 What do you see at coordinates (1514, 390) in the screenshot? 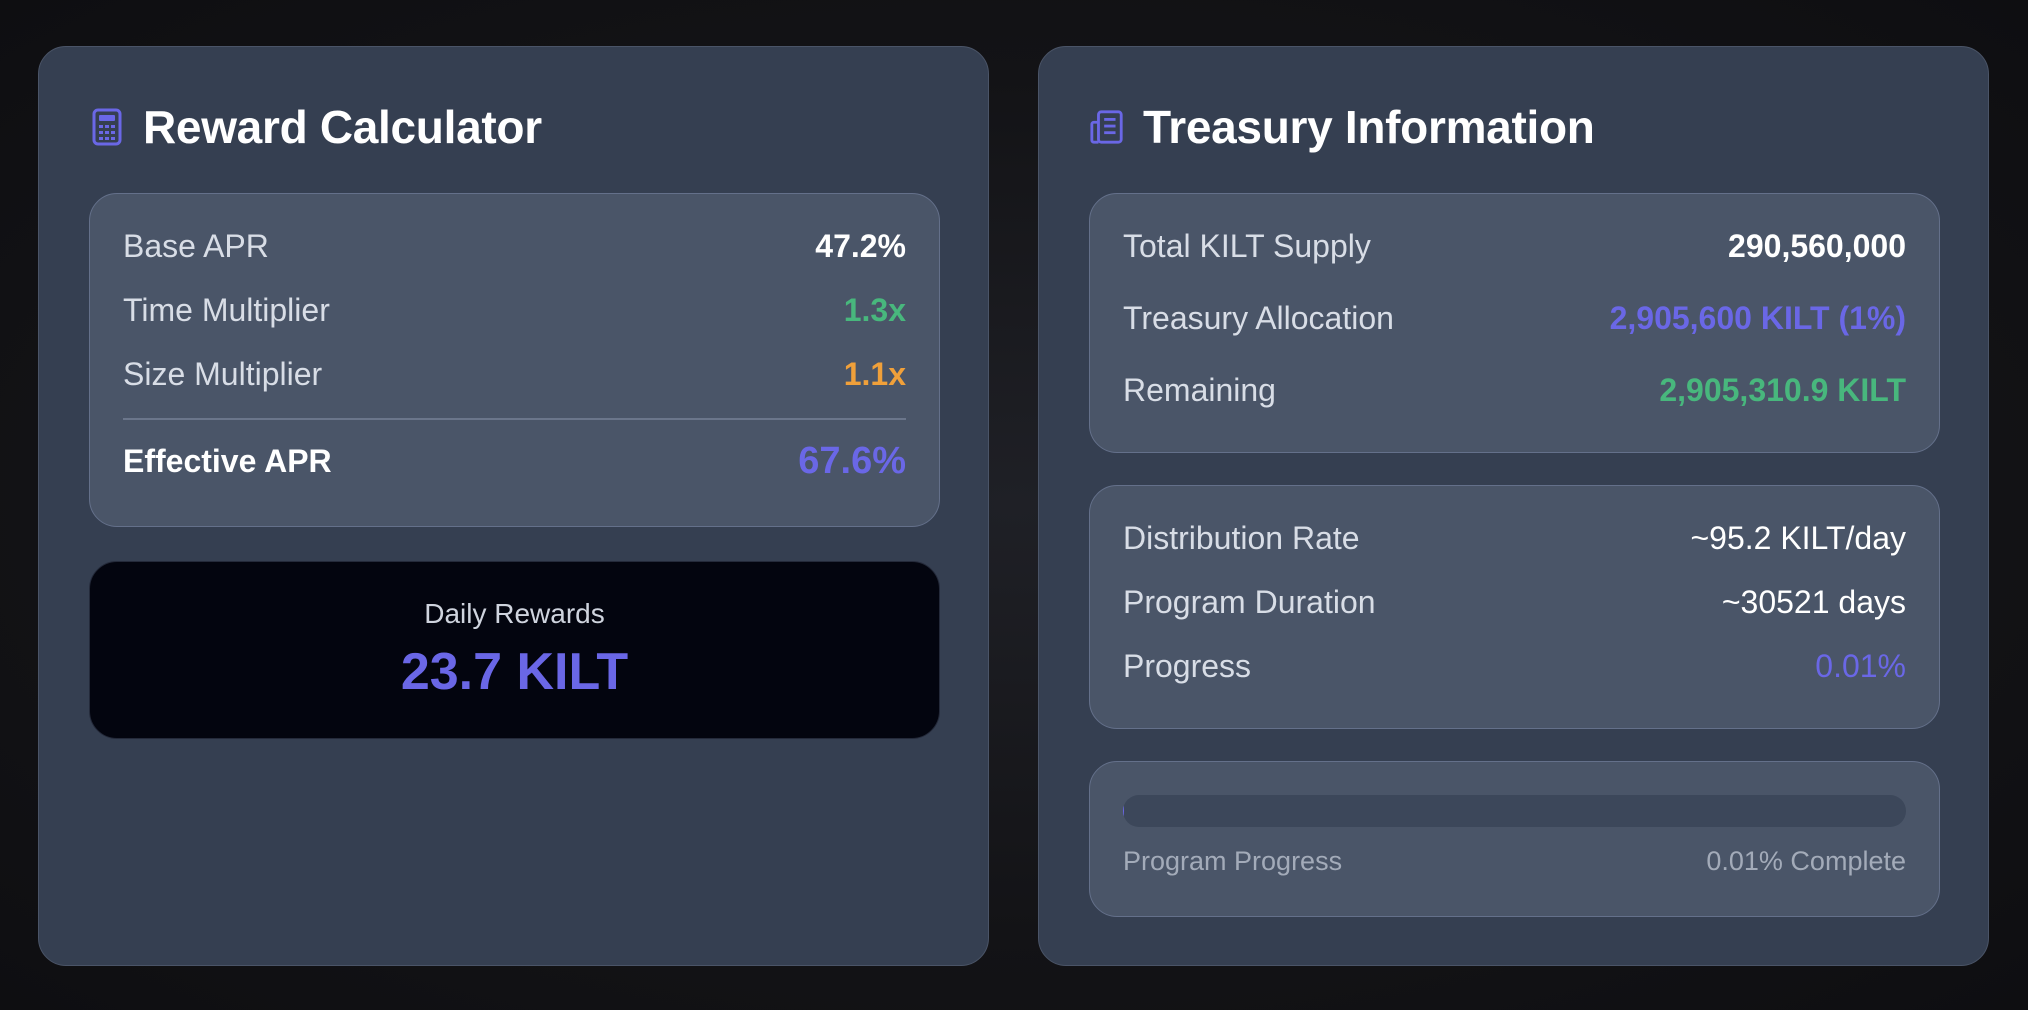
I see `remaining-row: Remaining 2,905,310.9 KILT` at bounding box center [1514, 390].